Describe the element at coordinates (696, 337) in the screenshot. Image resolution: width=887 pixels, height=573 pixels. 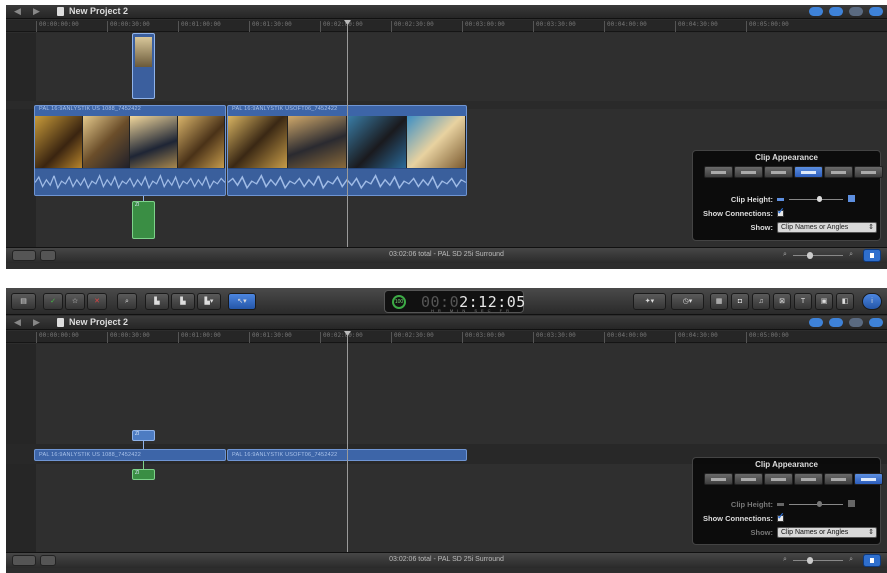
I see `ruler-tick: 00:04:30:00` at that location.